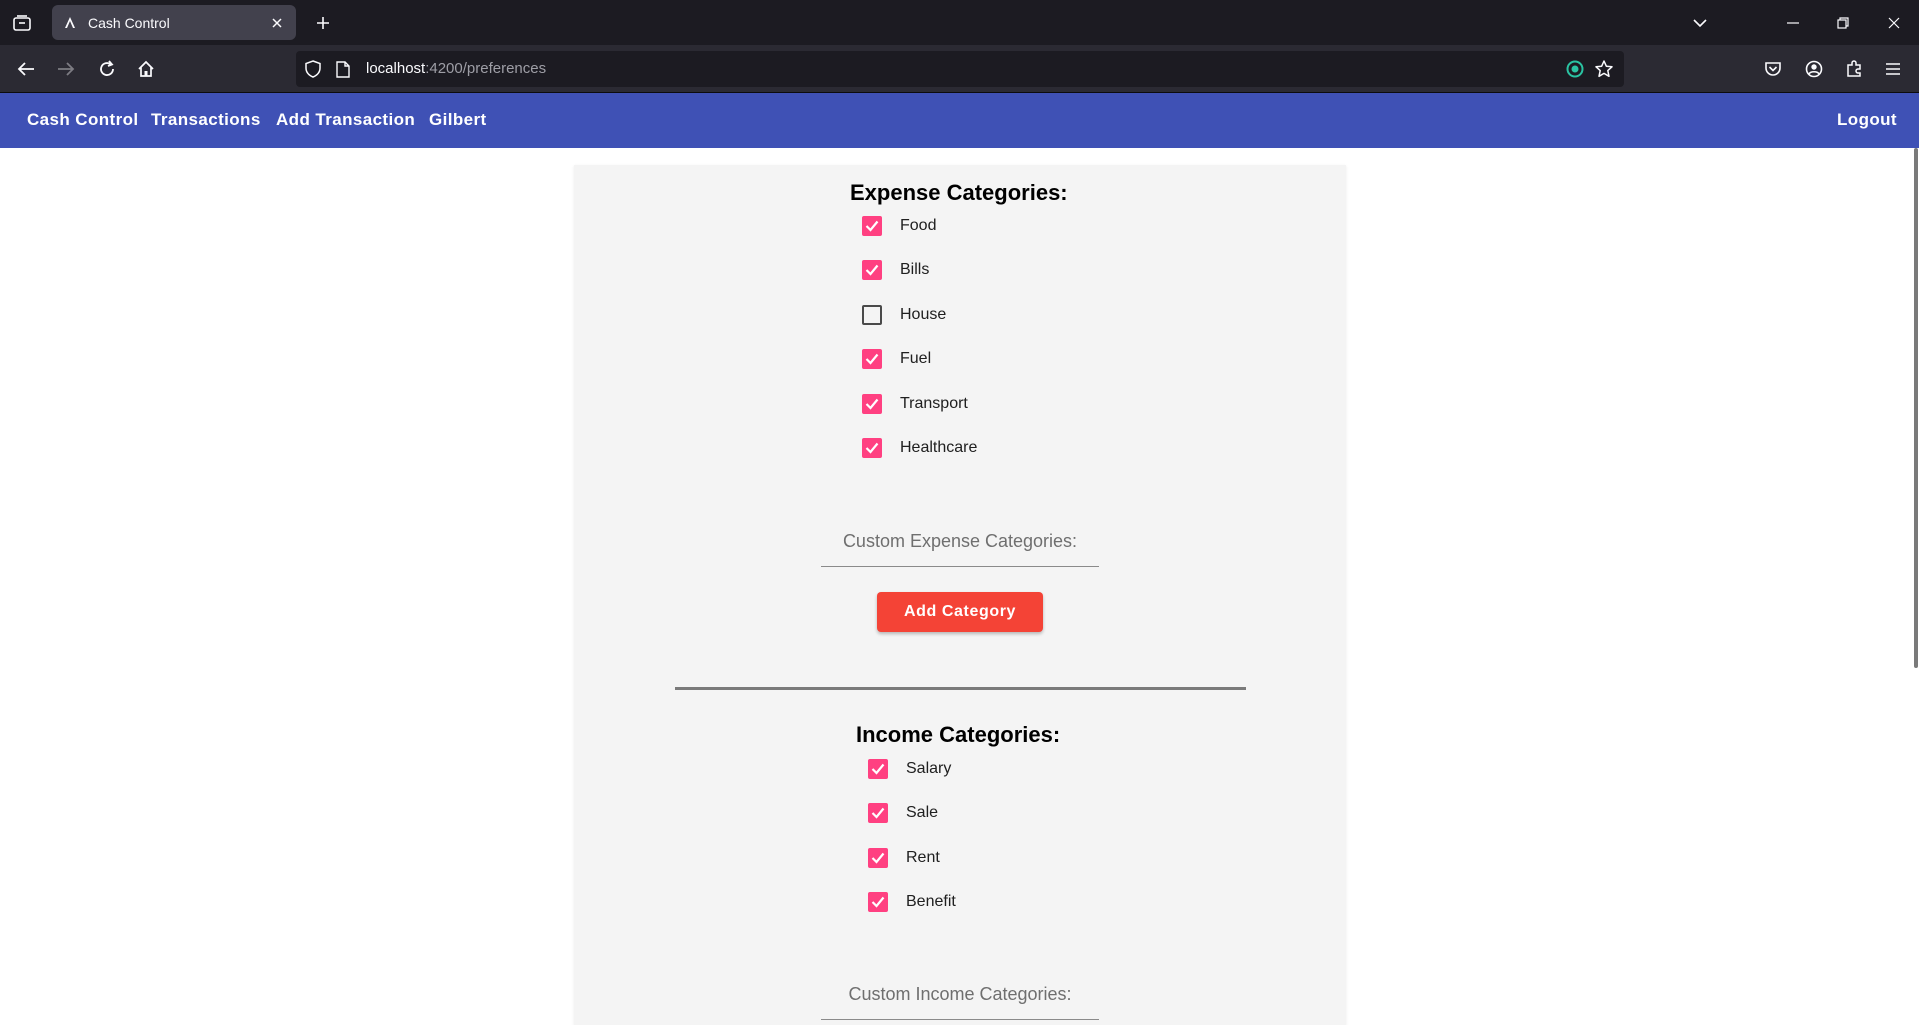 This screenshot has width=1919, height=1025. Describe the element at coordinates (1916, 408) in the screenshot. I see `scrollbar-thumb` at that location.